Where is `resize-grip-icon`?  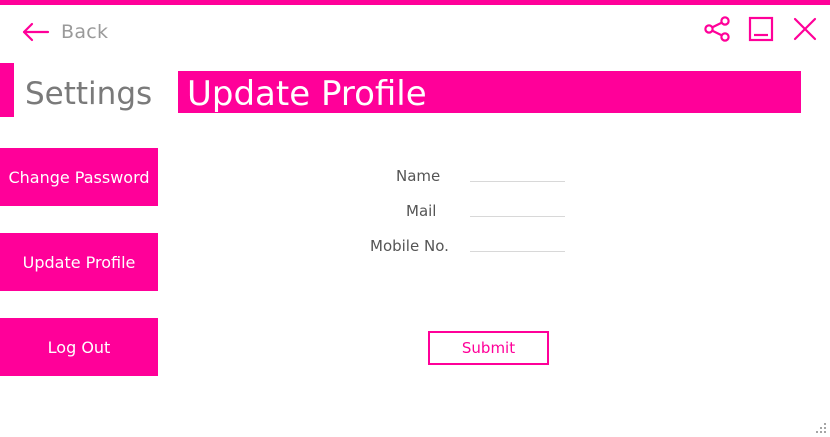
resize-grip-icon is located at coordinates (821, 428).